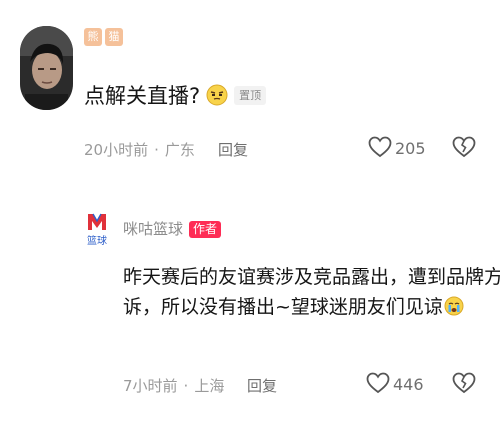 The width and height of the screenshot is (500, 440). Describe the element at coordinates (205, 229) in the screenshot. I see `author-tag: 作者` at that location.